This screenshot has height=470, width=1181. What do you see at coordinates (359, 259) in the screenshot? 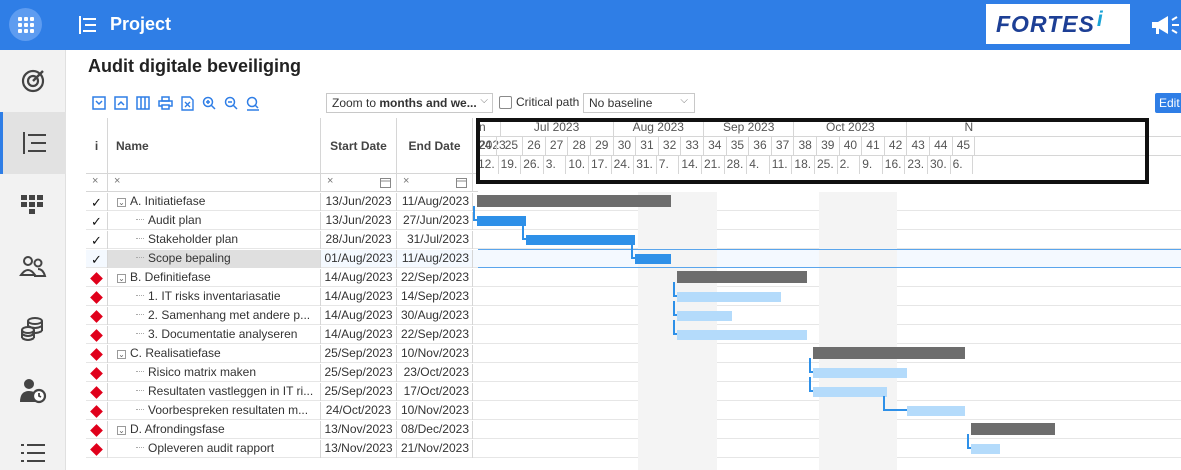
I see `start-date-cell: 01/Aug/2023` at bounding box center [359, 259].